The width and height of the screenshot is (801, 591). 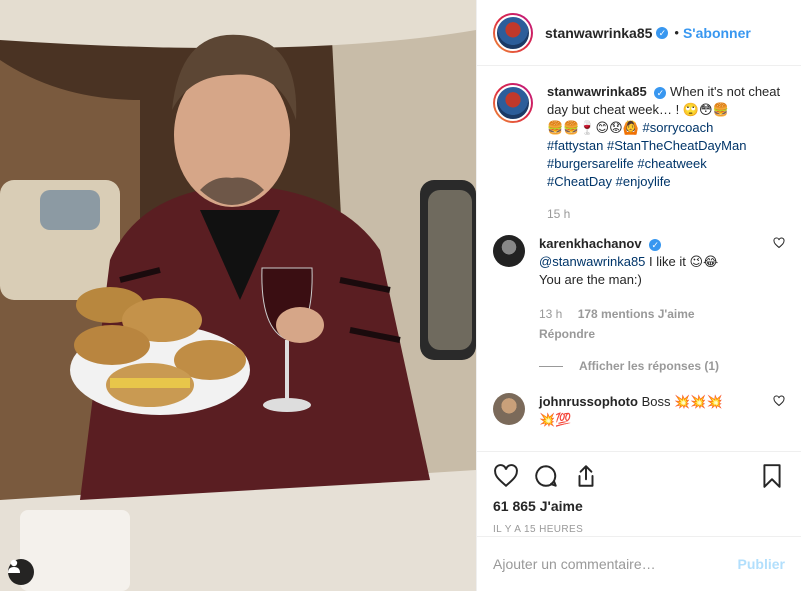 I want to click on user-tag-button, so click(x=21, y=572).